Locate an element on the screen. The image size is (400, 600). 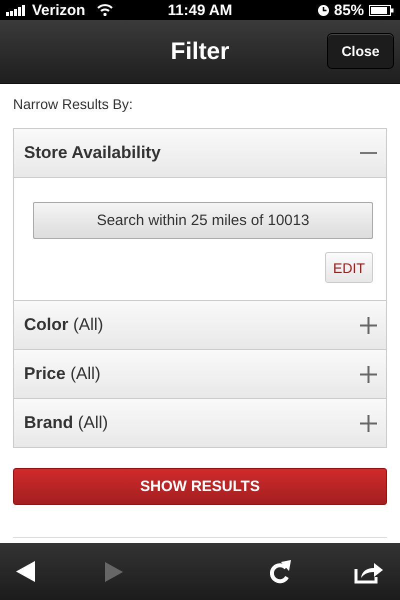
section-title: Color (All) is located at coordinates (64, 325).